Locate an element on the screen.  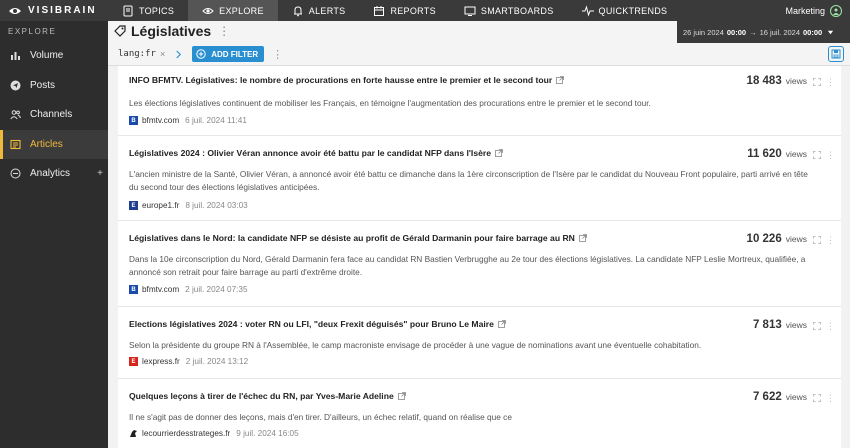
article-date: 9 juil. 2024 16:05 is located at coordinates (267, 433).